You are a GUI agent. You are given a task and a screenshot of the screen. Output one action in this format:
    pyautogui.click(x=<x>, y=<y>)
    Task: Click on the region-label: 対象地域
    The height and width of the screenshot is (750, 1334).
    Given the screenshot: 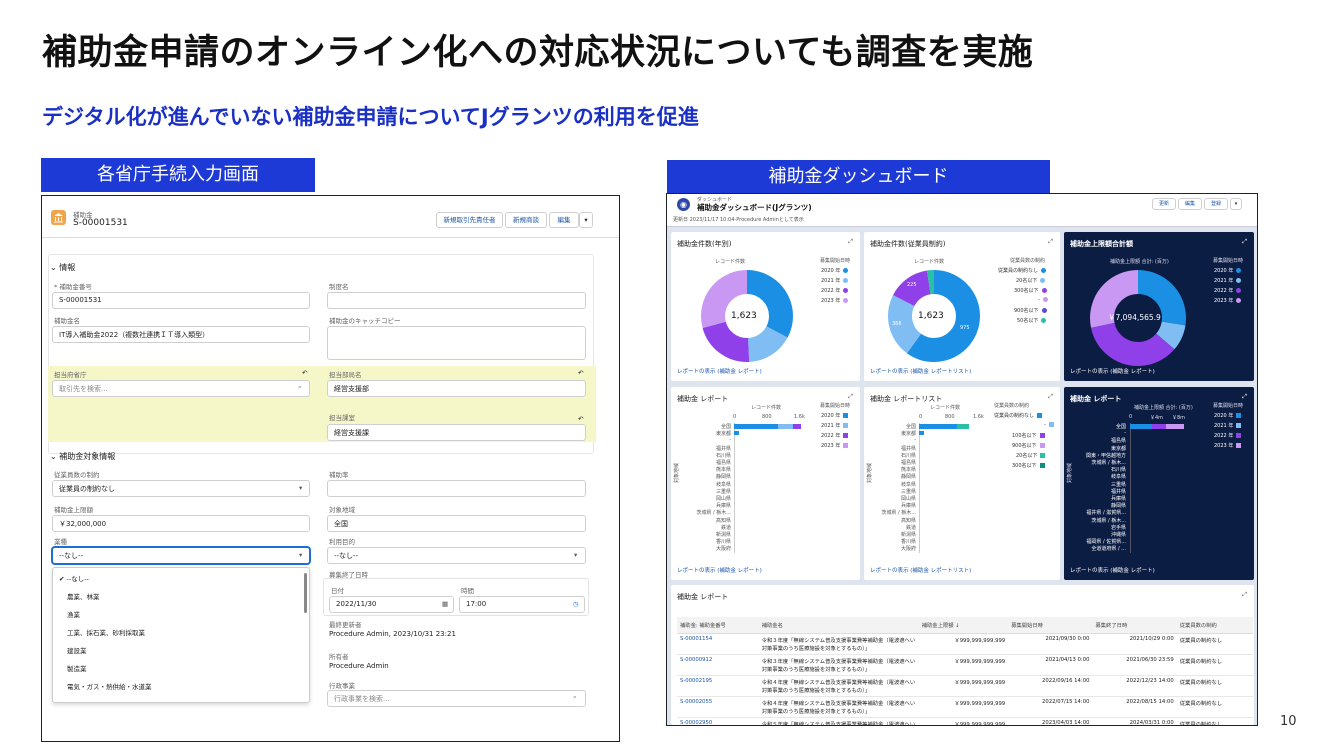 What is the action you would take?
    pyautogui.click(x=342, y=510)
    